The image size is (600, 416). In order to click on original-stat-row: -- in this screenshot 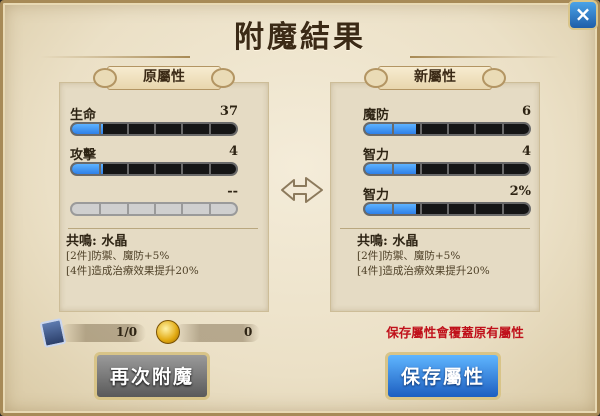, I will do `click(154, 201)`.